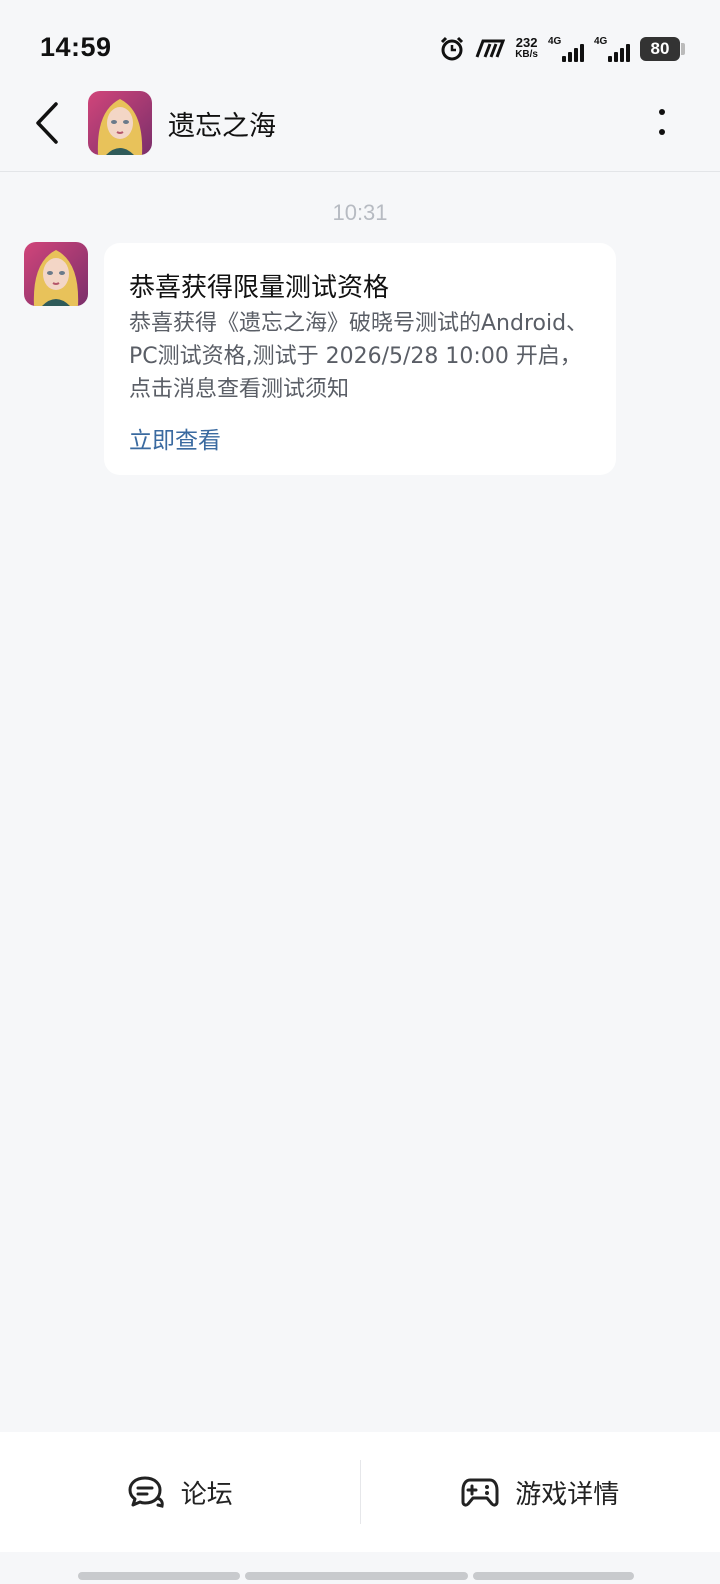  What do you see at coordinates (360, 212) in the screenshot?
I see `message-timestamp: 10:31` at bounding box center [360, 212].